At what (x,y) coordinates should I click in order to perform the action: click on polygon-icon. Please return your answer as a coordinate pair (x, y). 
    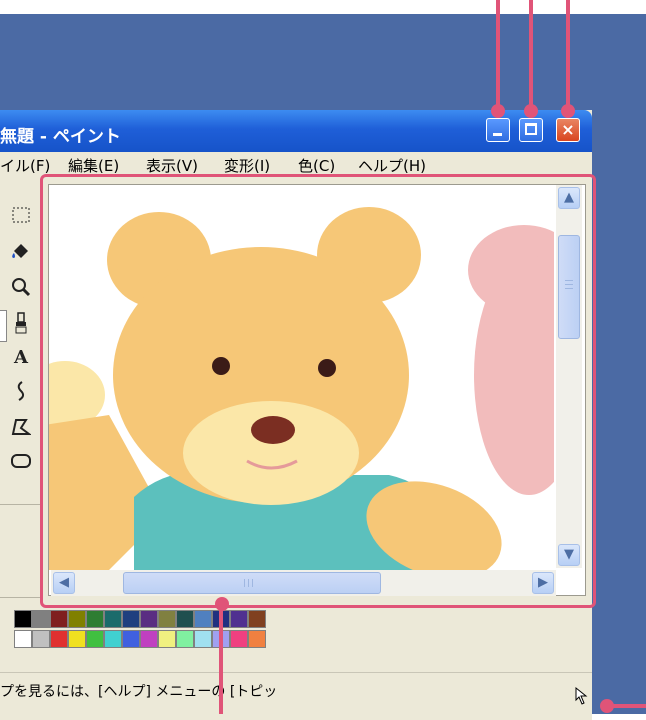
    Looking at the image, I should click on (21, 427).